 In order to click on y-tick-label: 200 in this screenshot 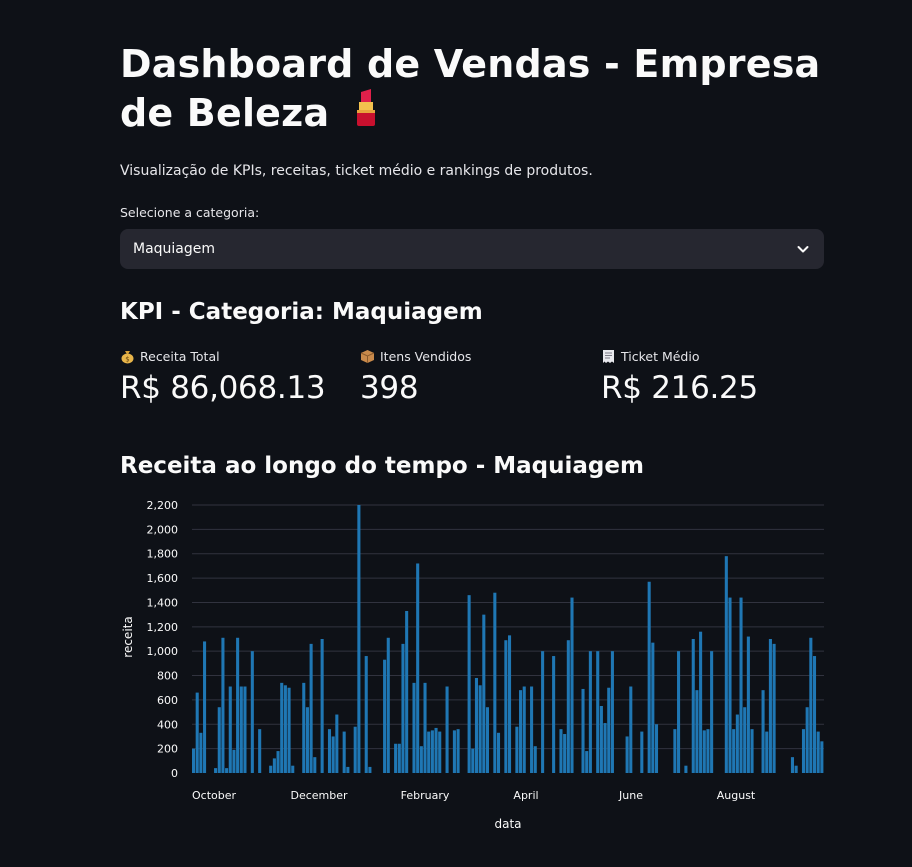, I will do `click(167, 749)`.